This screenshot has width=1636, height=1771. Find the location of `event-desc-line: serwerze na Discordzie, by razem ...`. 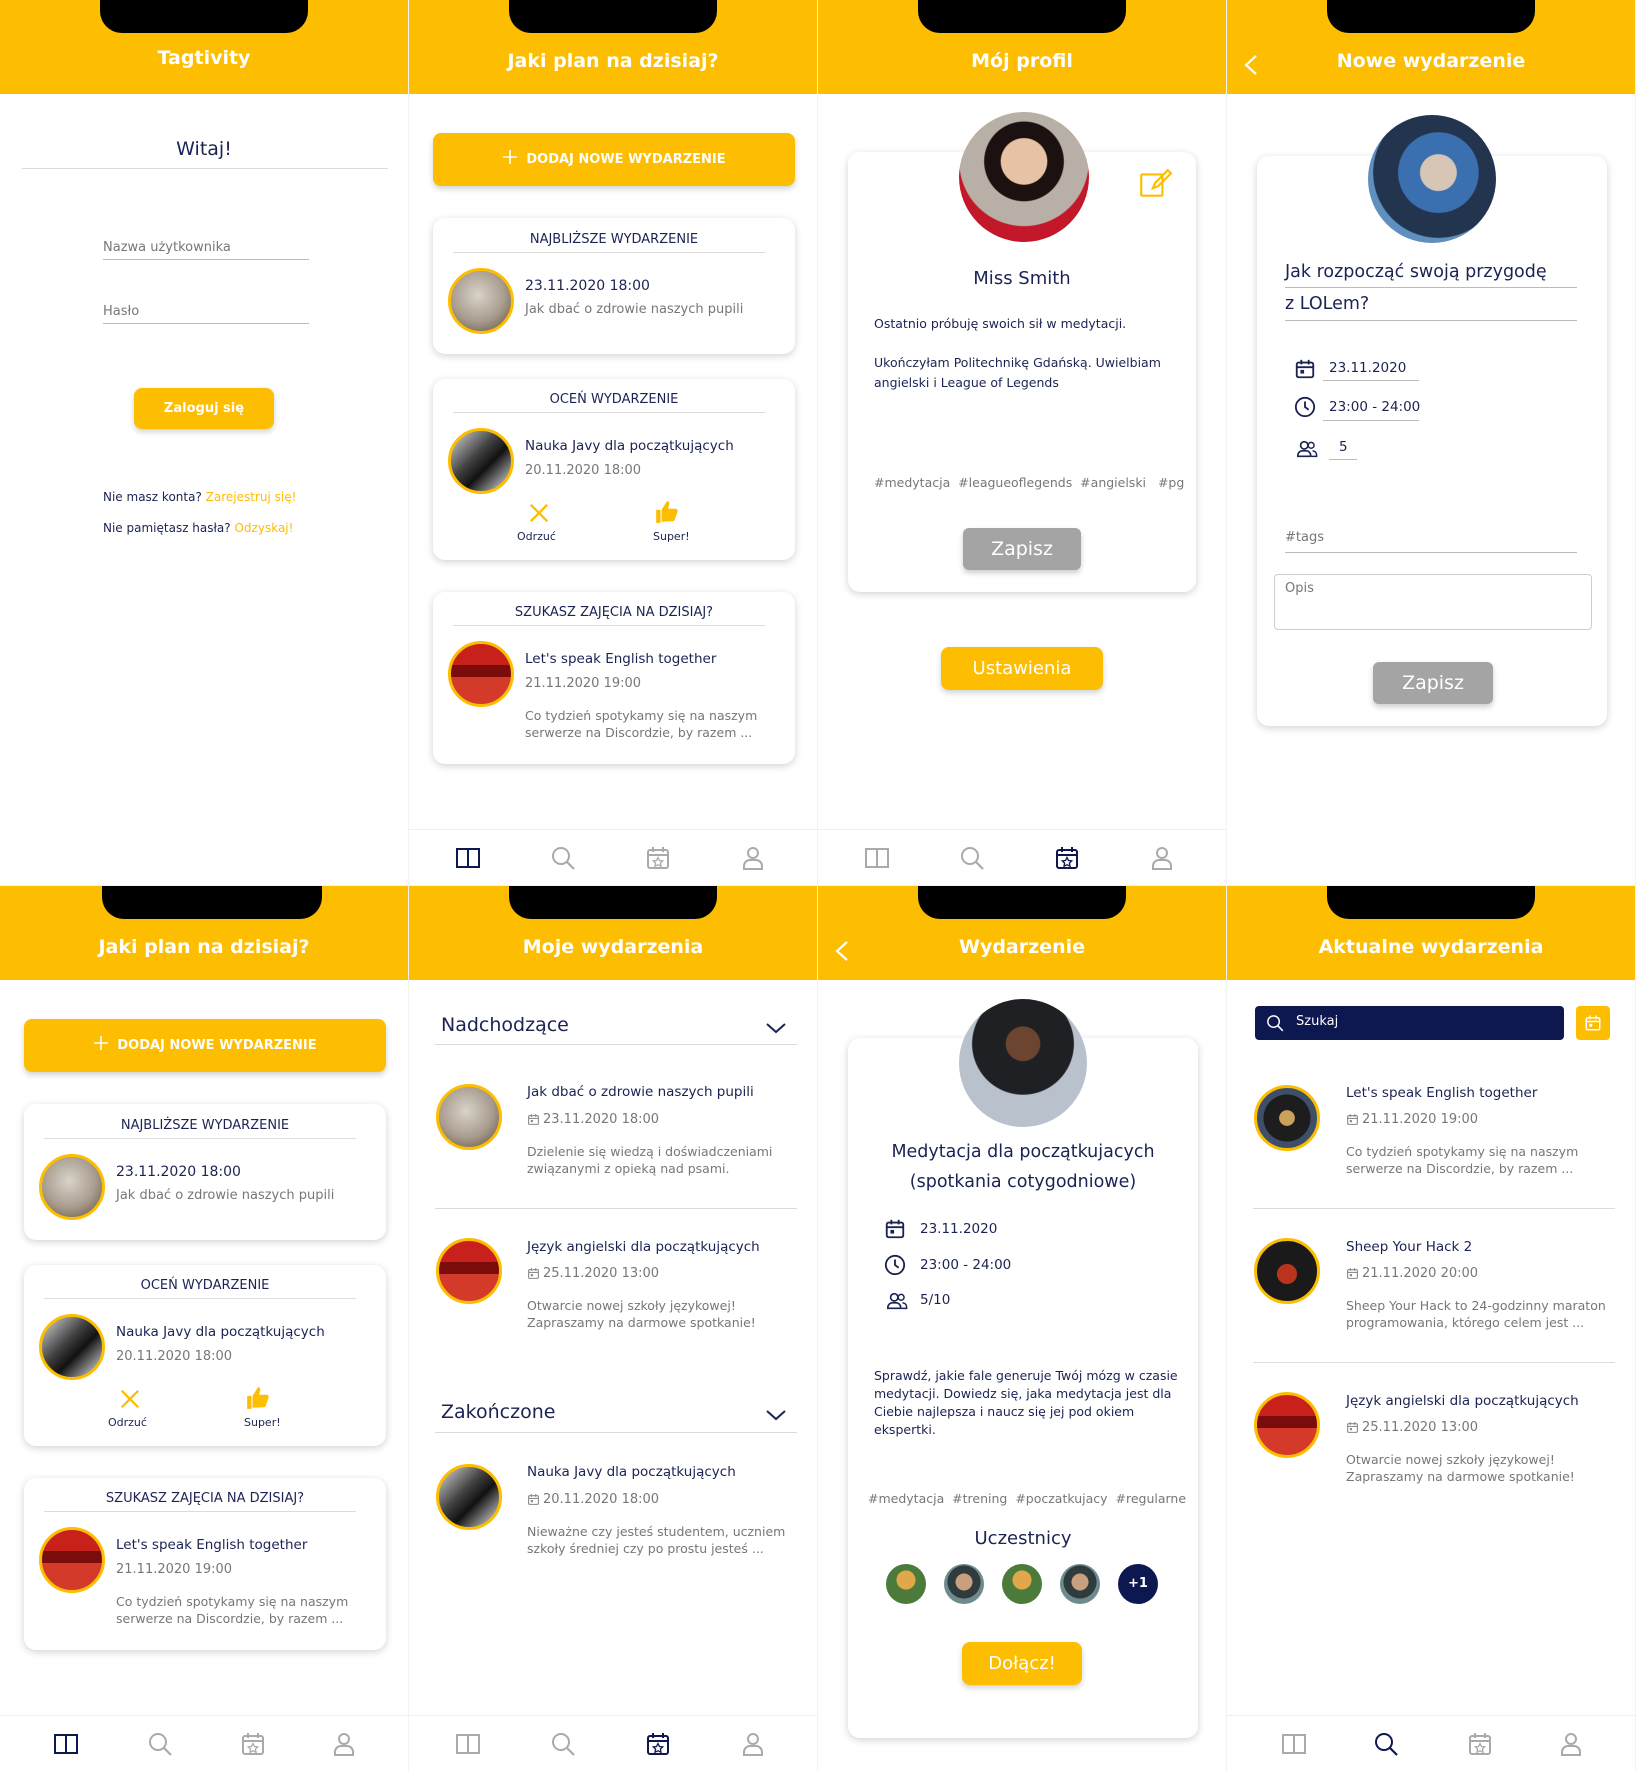

event-desc-line: serwerze na Discordzie, by razem ... is located at coordinates (230, 1618).